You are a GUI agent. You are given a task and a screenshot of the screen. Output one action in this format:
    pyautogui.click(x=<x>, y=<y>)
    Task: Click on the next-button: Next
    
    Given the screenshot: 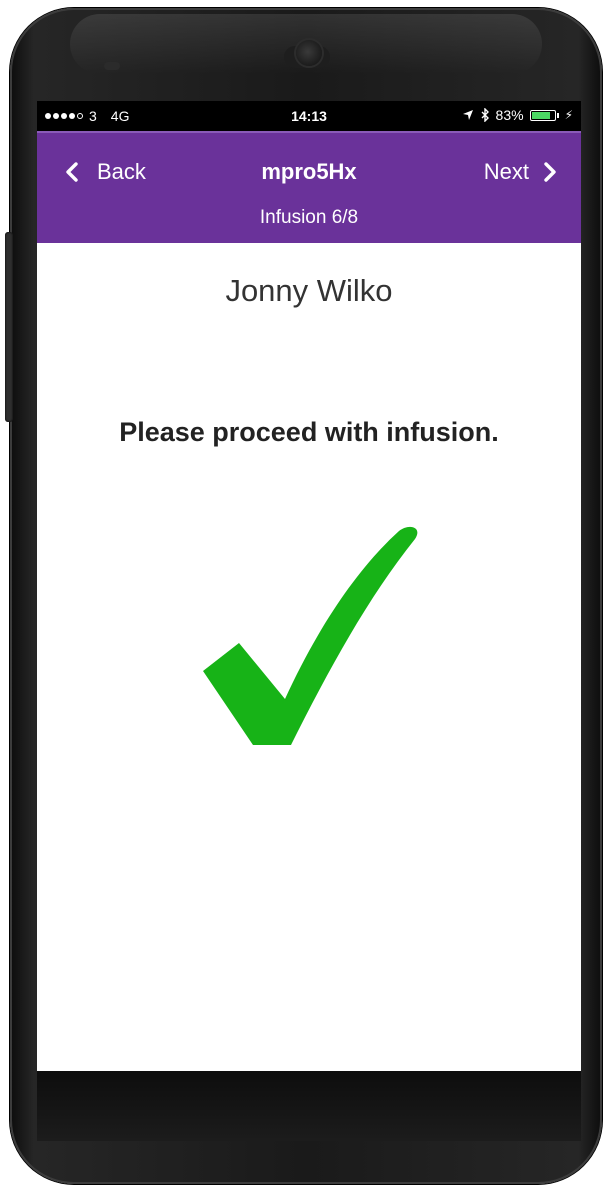 What is the action you would take?
    pyautogui.click(x=520, y=172)
    